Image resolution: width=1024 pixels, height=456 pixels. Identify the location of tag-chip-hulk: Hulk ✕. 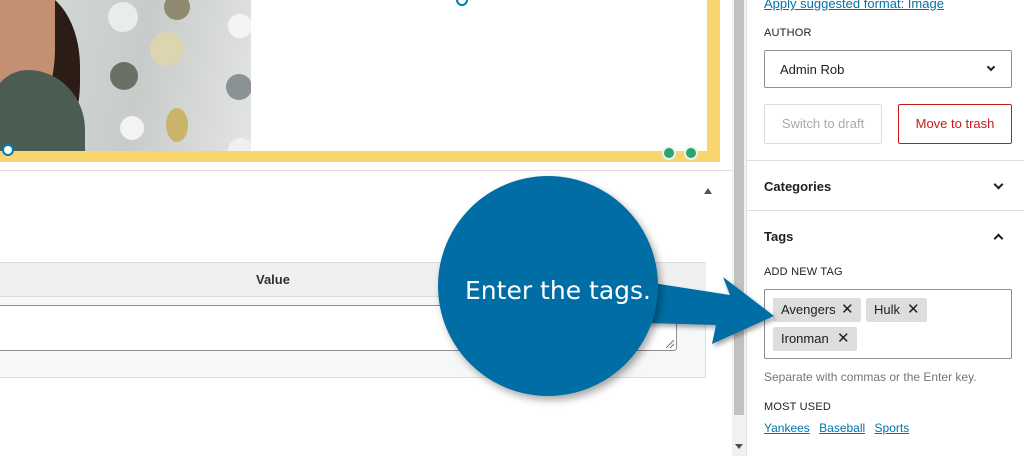
(896, 310).